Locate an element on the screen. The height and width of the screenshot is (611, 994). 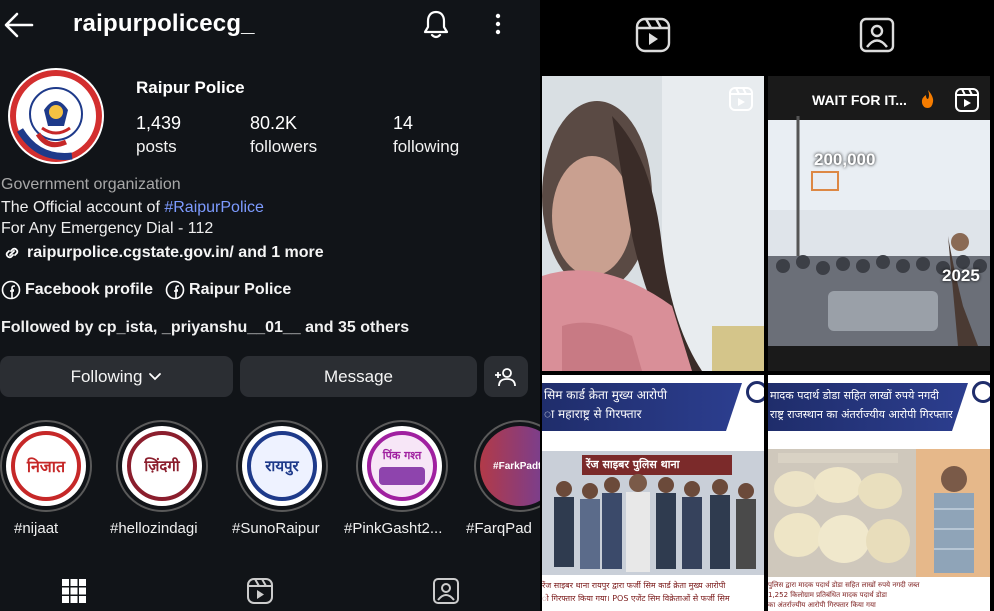
highlight-ring: ज़िंदगी is located at coordinates (162, 466).